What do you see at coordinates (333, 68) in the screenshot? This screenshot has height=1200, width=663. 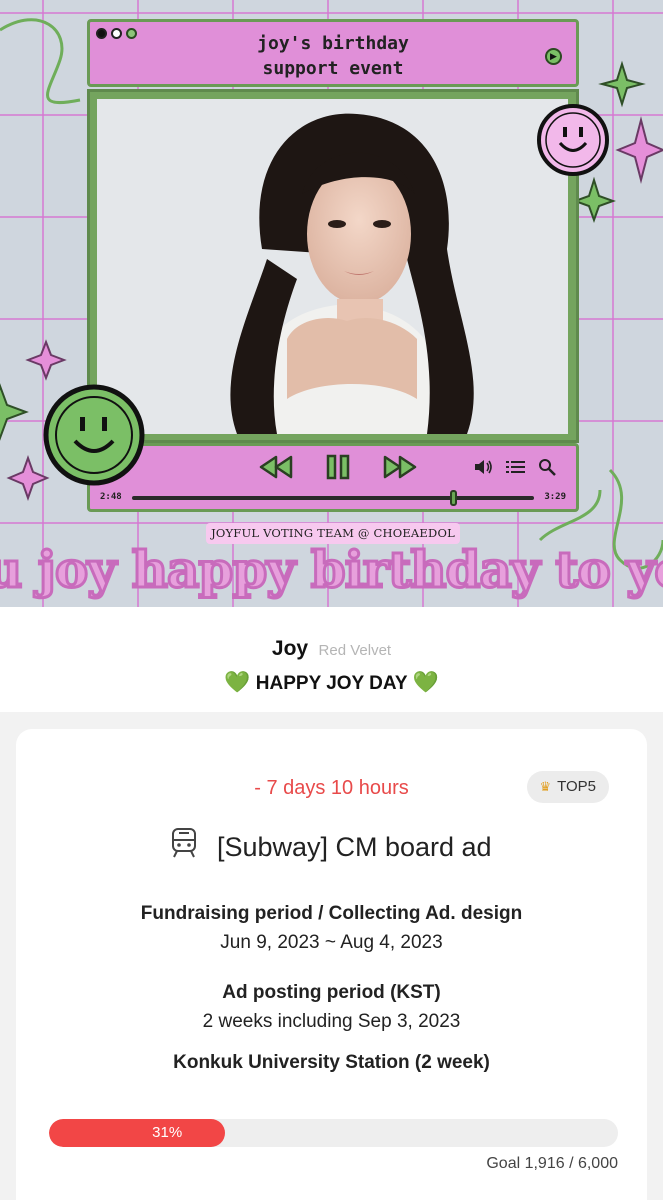 I see `banner-title-line2: support event` at bounding box center [333, 68].